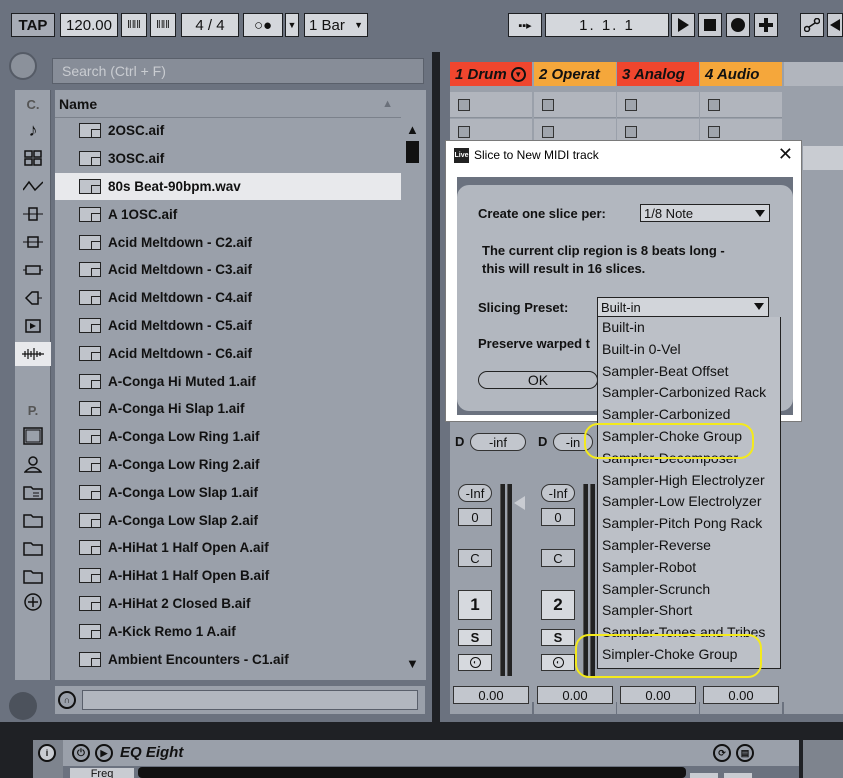  Describe the element at coordinates (704, 775) in the screenshot. I see `eq-control` at that location.